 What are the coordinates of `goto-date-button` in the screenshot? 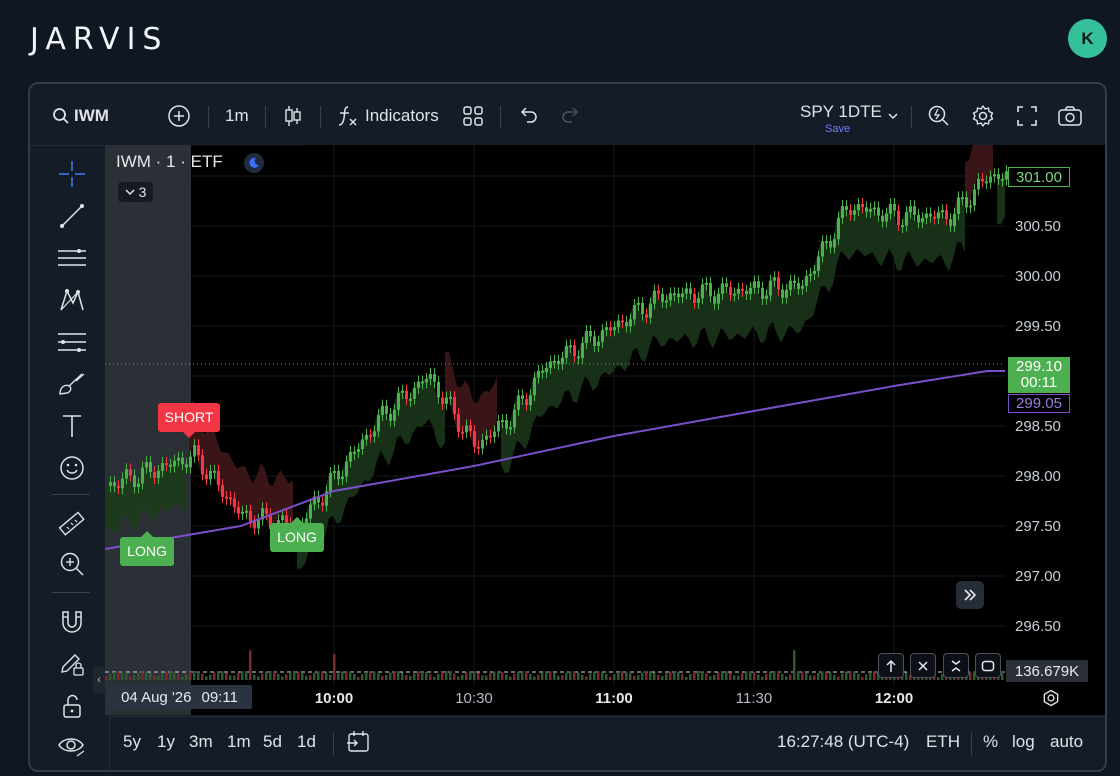 It's located at (359, 744).